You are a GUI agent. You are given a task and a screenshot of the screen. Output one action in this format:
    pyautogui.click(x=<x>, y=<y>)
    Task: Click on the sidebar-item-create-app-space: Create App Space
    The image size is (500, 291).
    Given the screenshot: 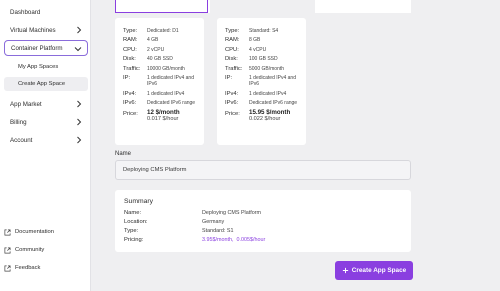 What is the action you would take?
    pyautogui.click(x=46, y=84)
    